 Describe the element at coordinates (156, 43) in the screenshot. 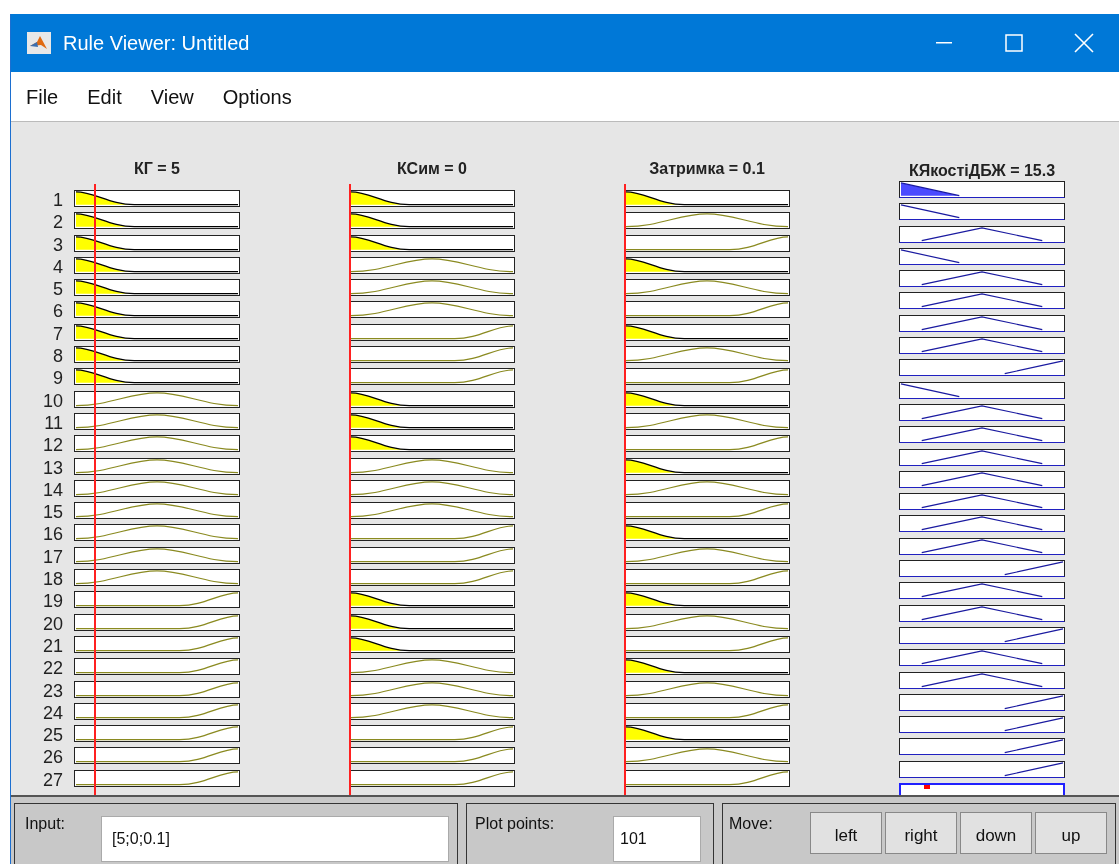

I see `window-title: Rule Viewer: Untitled` at that location.